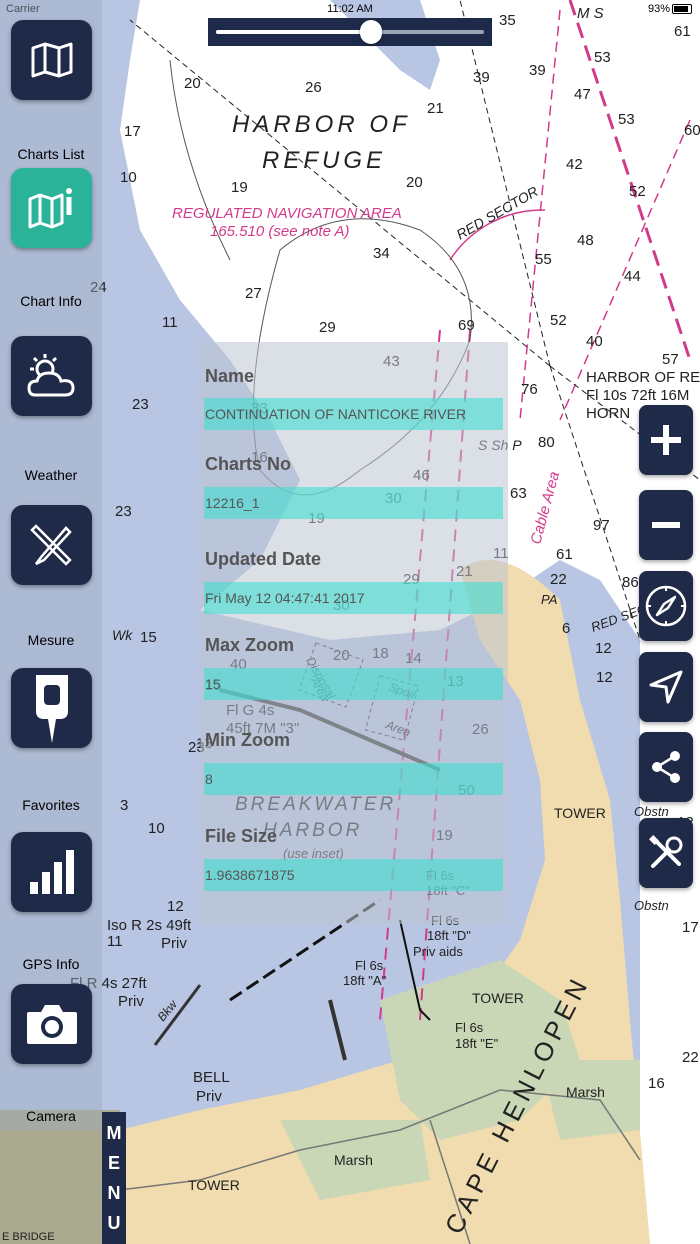 The image size is (700, 1244). Describe the element at coordinates (51, 60) in the screenshot. I see `charts-list-button` at that location.